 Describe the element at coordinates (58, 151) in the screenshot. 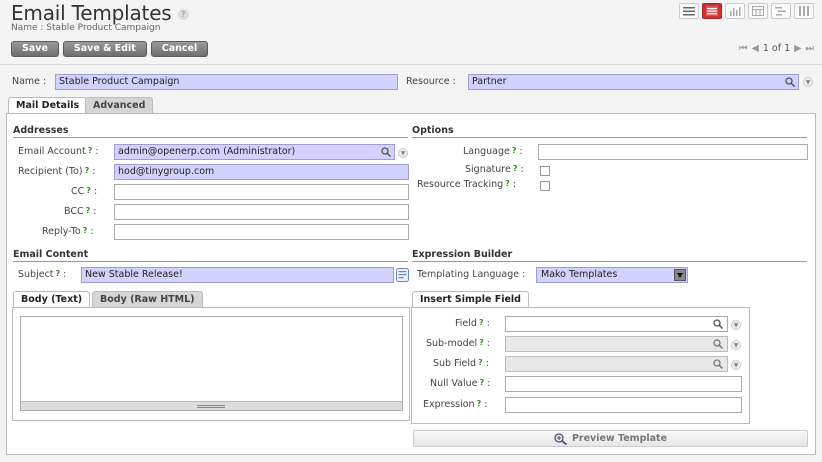

I see `email-account-label: Email Account? :` at that location.